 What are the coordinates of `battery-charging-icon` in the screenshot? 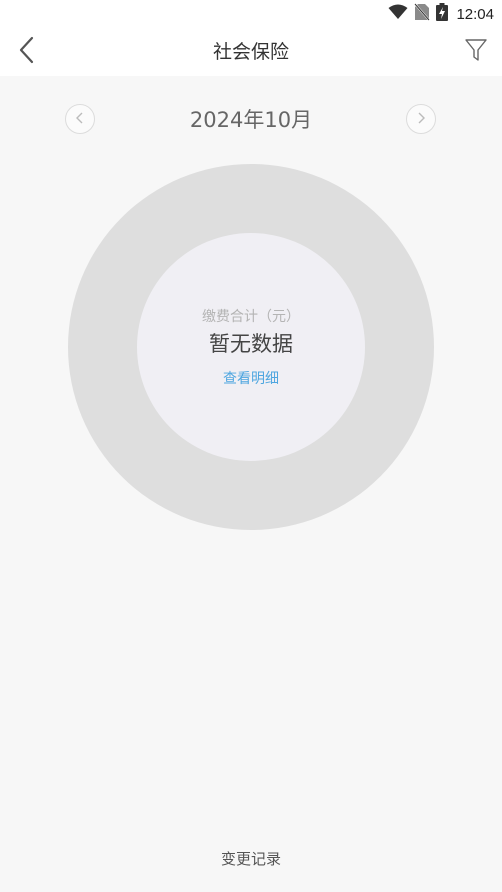 It's located at (442, 14).